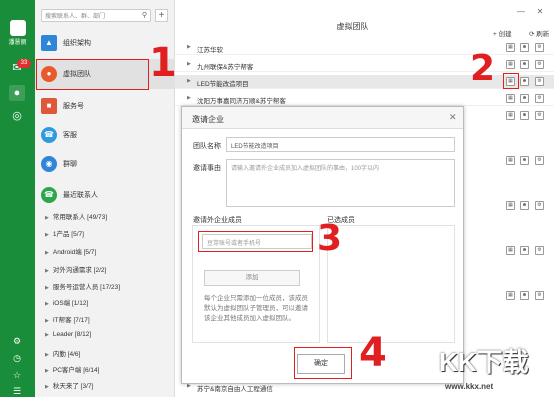  Describe the element at coordinates (391, 284) in the screenshot. I see `selected-members-list` at that location.